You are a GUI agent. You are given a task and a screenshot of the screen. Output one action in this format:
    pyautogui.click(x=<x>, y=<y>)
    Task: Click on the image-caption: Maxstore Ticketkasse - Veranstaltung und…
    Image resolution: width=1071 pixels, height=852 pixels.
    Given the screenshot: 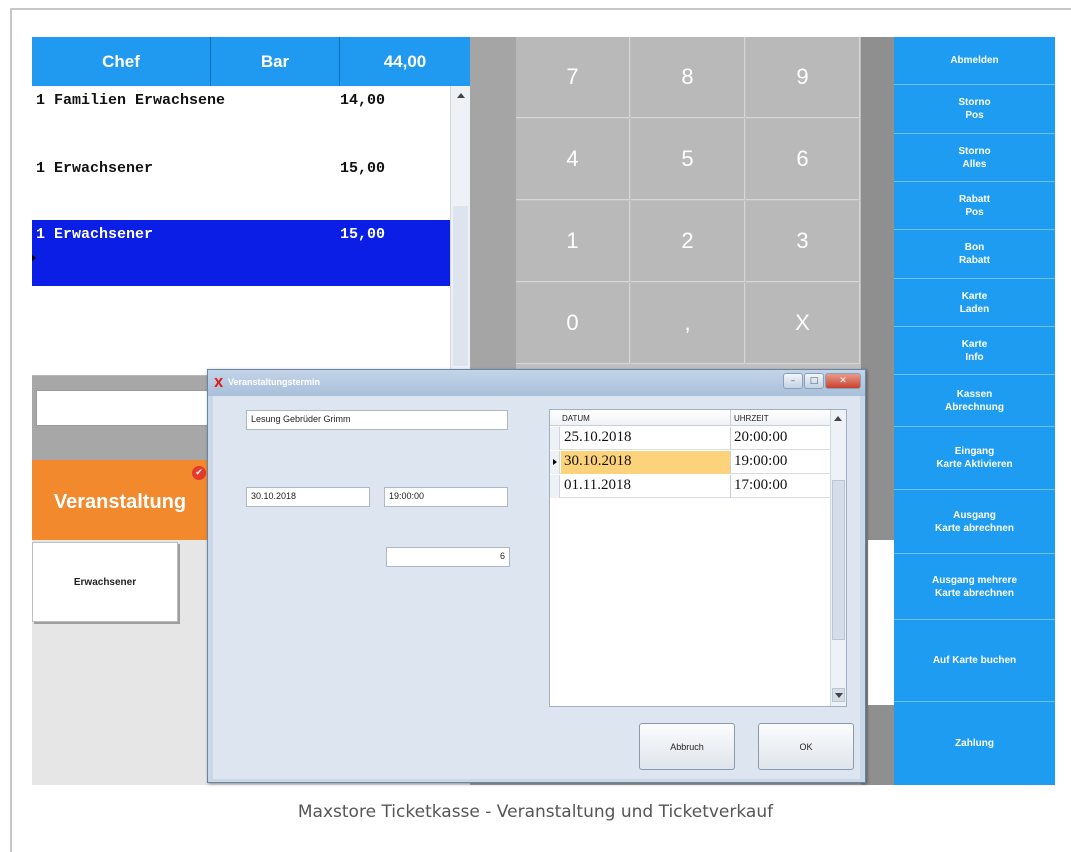 What is the action you would take?
    pyautogui.click(x=535, y=812)
    